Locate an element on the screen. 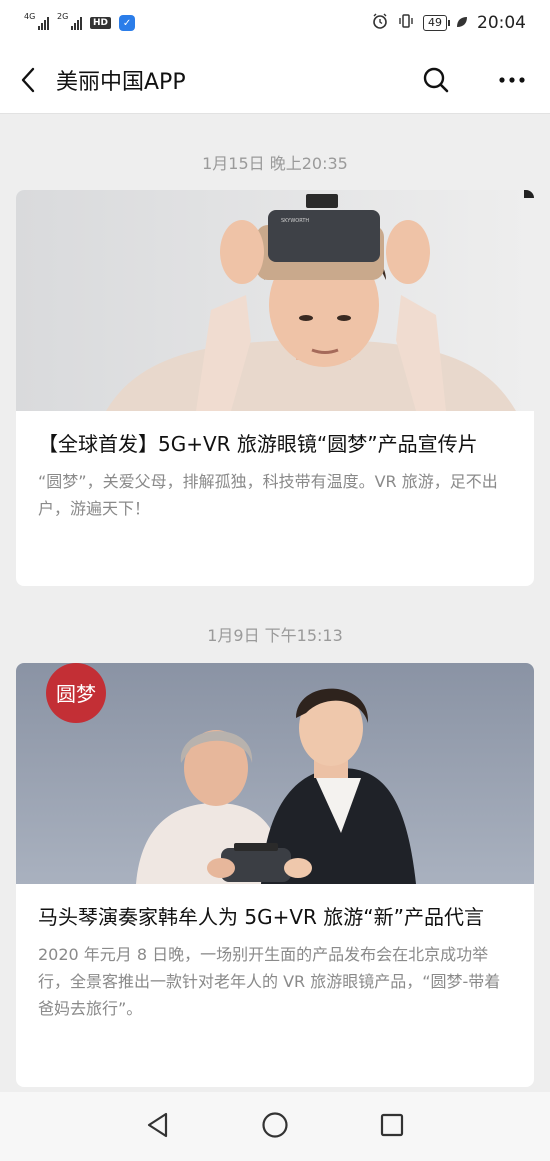 The height and width of the screenshot is (1161, 550). yuanmeng-logo: 圆梦 is located at coordinates (76, 693).